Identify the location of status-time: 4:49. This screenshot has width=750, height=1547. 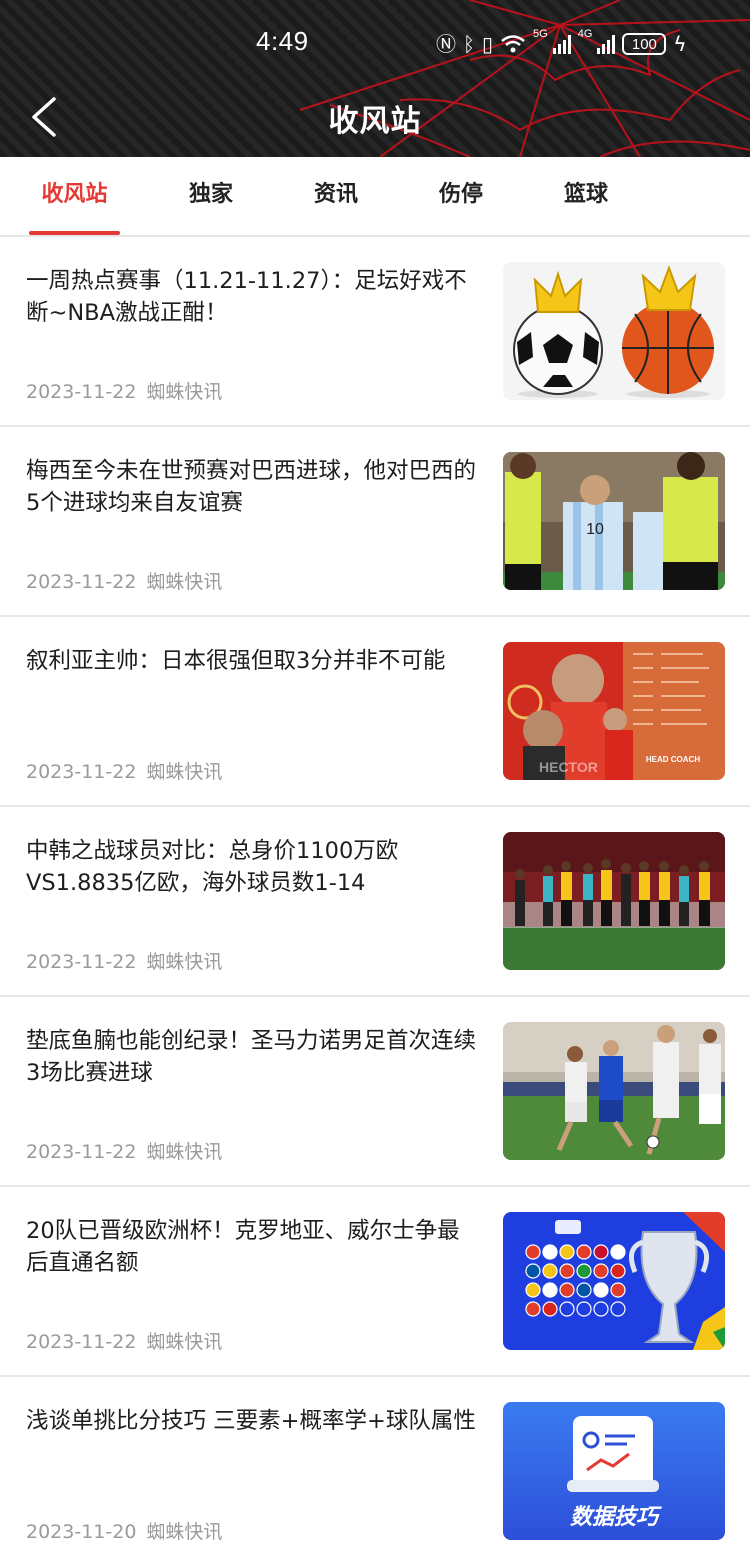
(282, 41).